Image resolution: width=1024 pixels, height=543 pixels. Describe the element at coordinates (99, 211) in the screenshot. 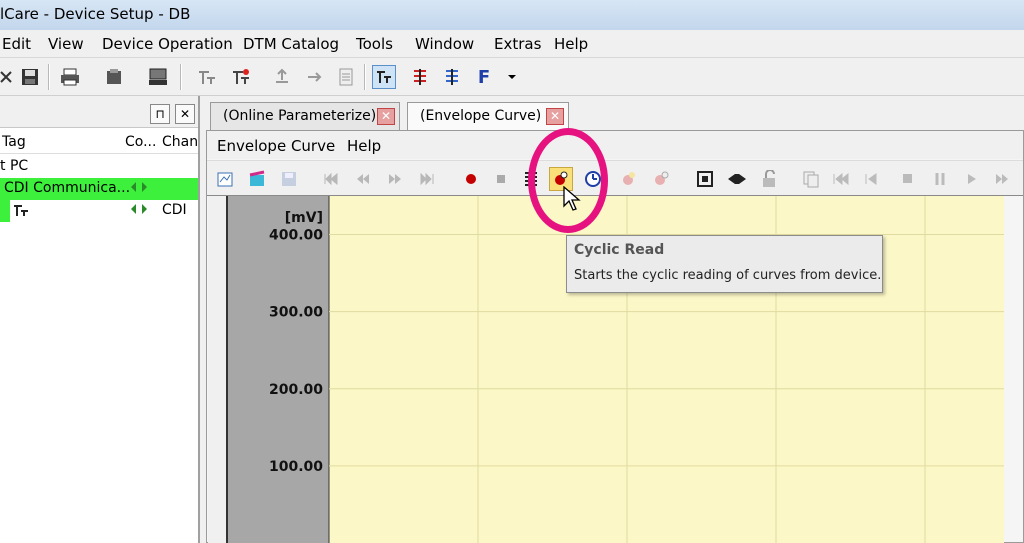

I see `tree-row-device: CDI` at that location.